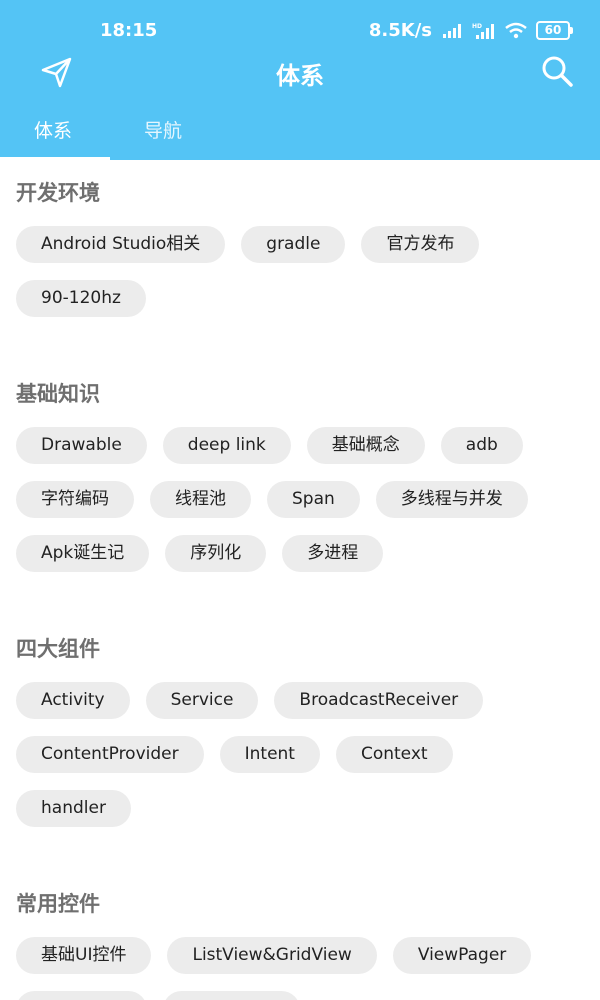  Describe the element at coordinates (110, 754) in the screenshot. I see `chip: ContentProvider` at that location.